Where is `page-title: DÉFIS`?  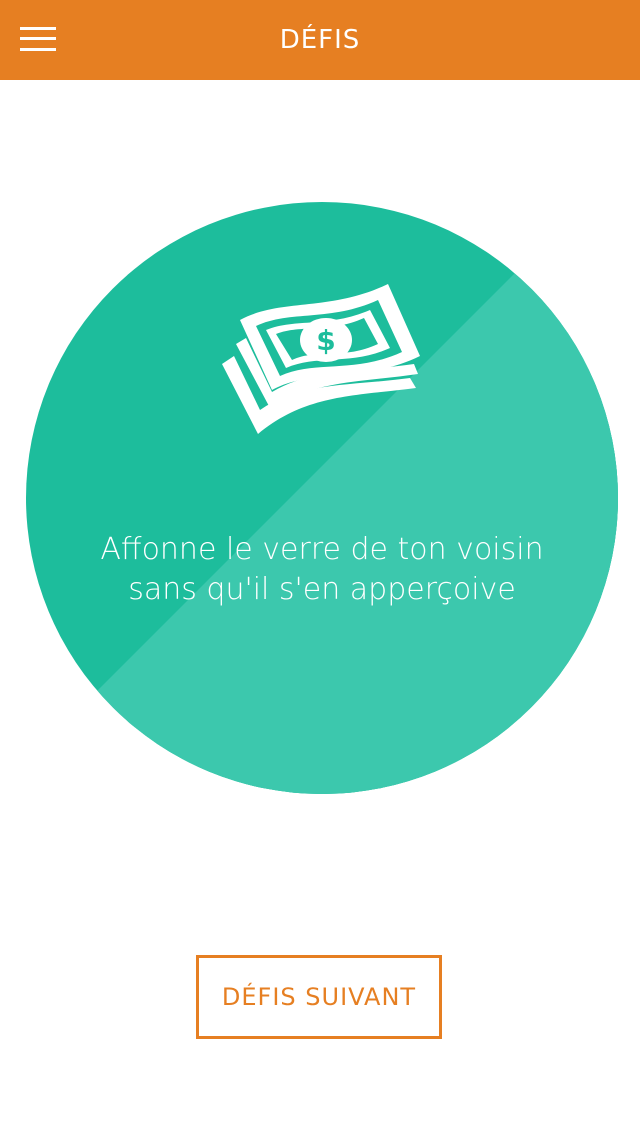
page-title: DÉFIS is located at coordinates (320, 40).